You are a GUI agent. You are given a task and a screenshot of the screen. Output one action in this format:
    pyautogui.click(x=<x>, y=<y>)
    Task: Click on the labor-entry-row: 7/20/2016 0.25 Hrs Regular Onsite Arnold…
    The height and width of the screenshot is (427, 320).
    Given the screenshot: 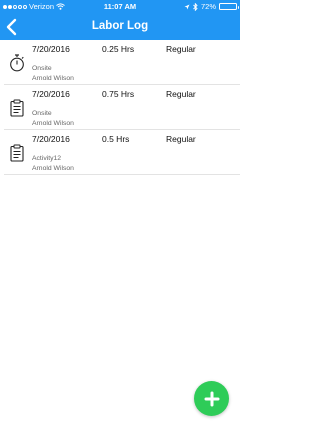 What is the action you would take?
    pyautogui.click(x=122, y=62)
    